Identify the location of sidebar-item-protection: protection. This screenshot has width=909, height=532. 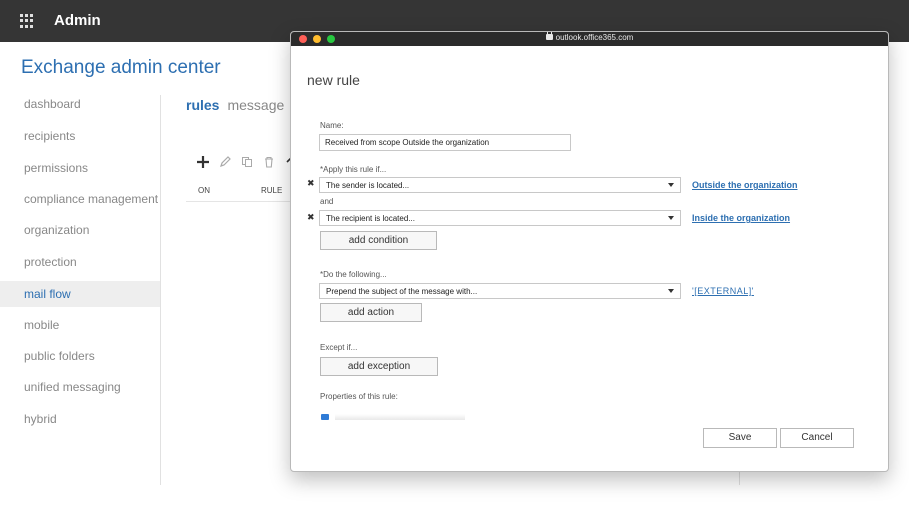
(80, 262).